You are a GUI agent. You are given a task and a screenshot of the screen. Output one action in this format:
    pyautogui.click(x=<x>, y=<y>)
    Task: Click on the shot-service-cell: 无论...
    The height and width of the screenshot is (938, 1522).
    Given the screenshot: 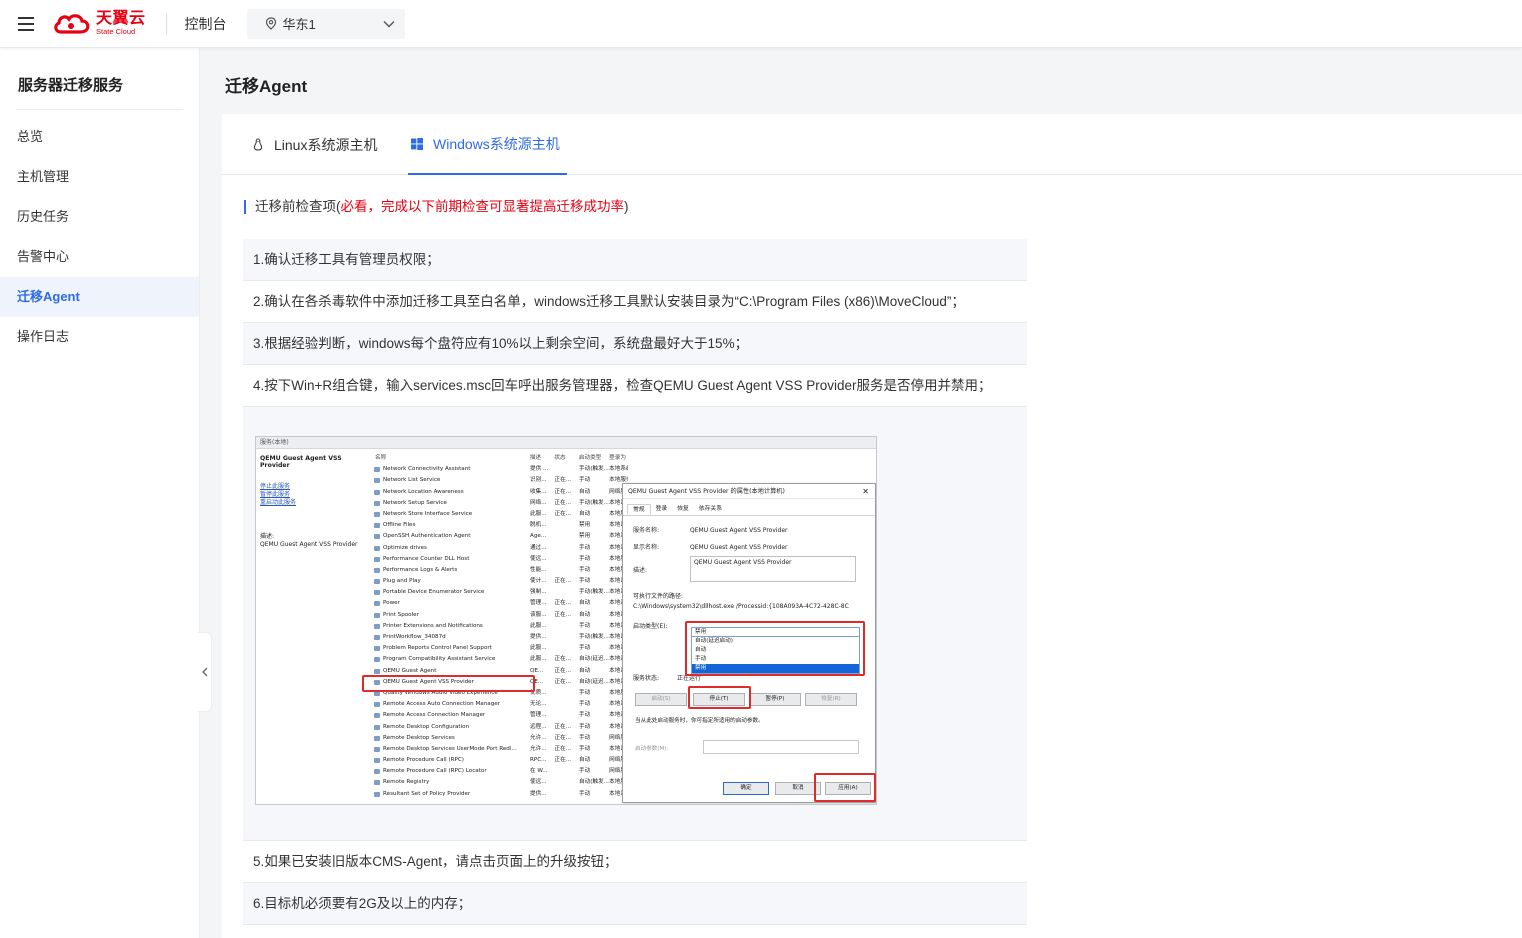 What is the action you would take?
    pyautogui.click(x=538, y=704)
    